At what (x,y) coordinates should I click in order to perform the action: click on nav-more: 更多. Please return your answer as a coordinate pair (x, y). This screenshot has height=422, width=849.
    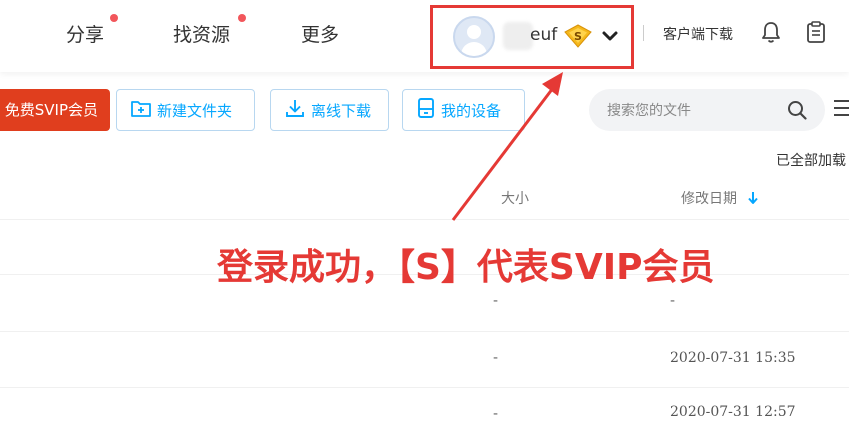
    Looking at the image, I should click on (320, 33).